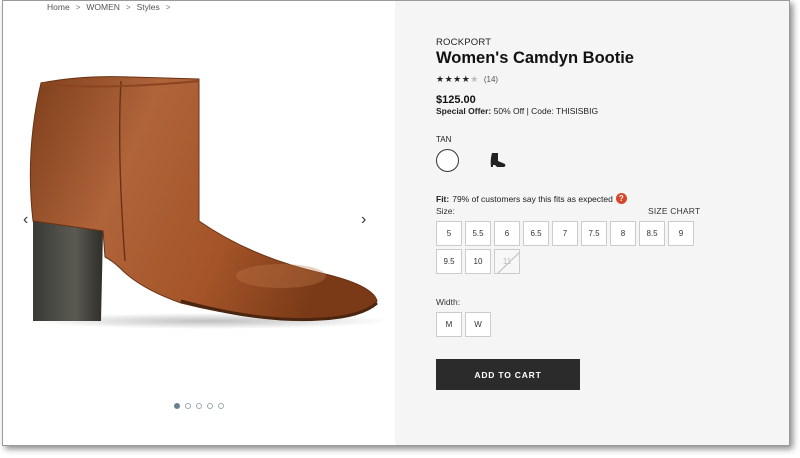  What do you see at coordinates (507, 261) in the screenshot?
I see `size-option-11-unavailable: 11` at bounding box center [507, 261].